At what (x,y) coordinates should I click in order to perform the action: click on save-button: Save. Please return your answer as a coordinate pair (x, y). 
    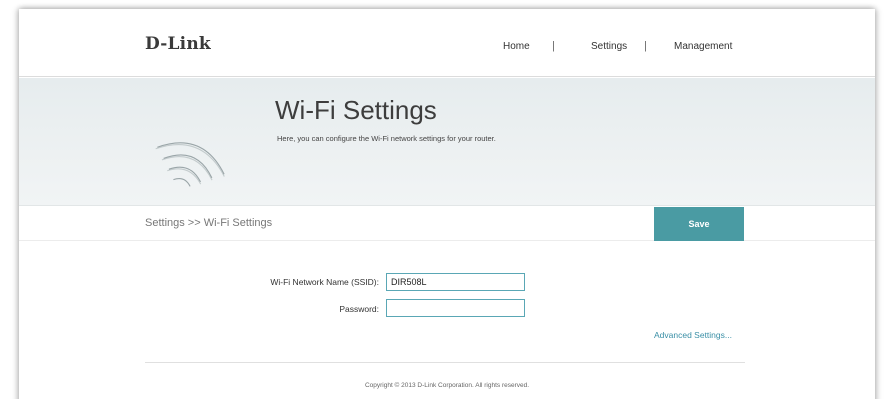
    Looking at the image, I should click on (699, 224).